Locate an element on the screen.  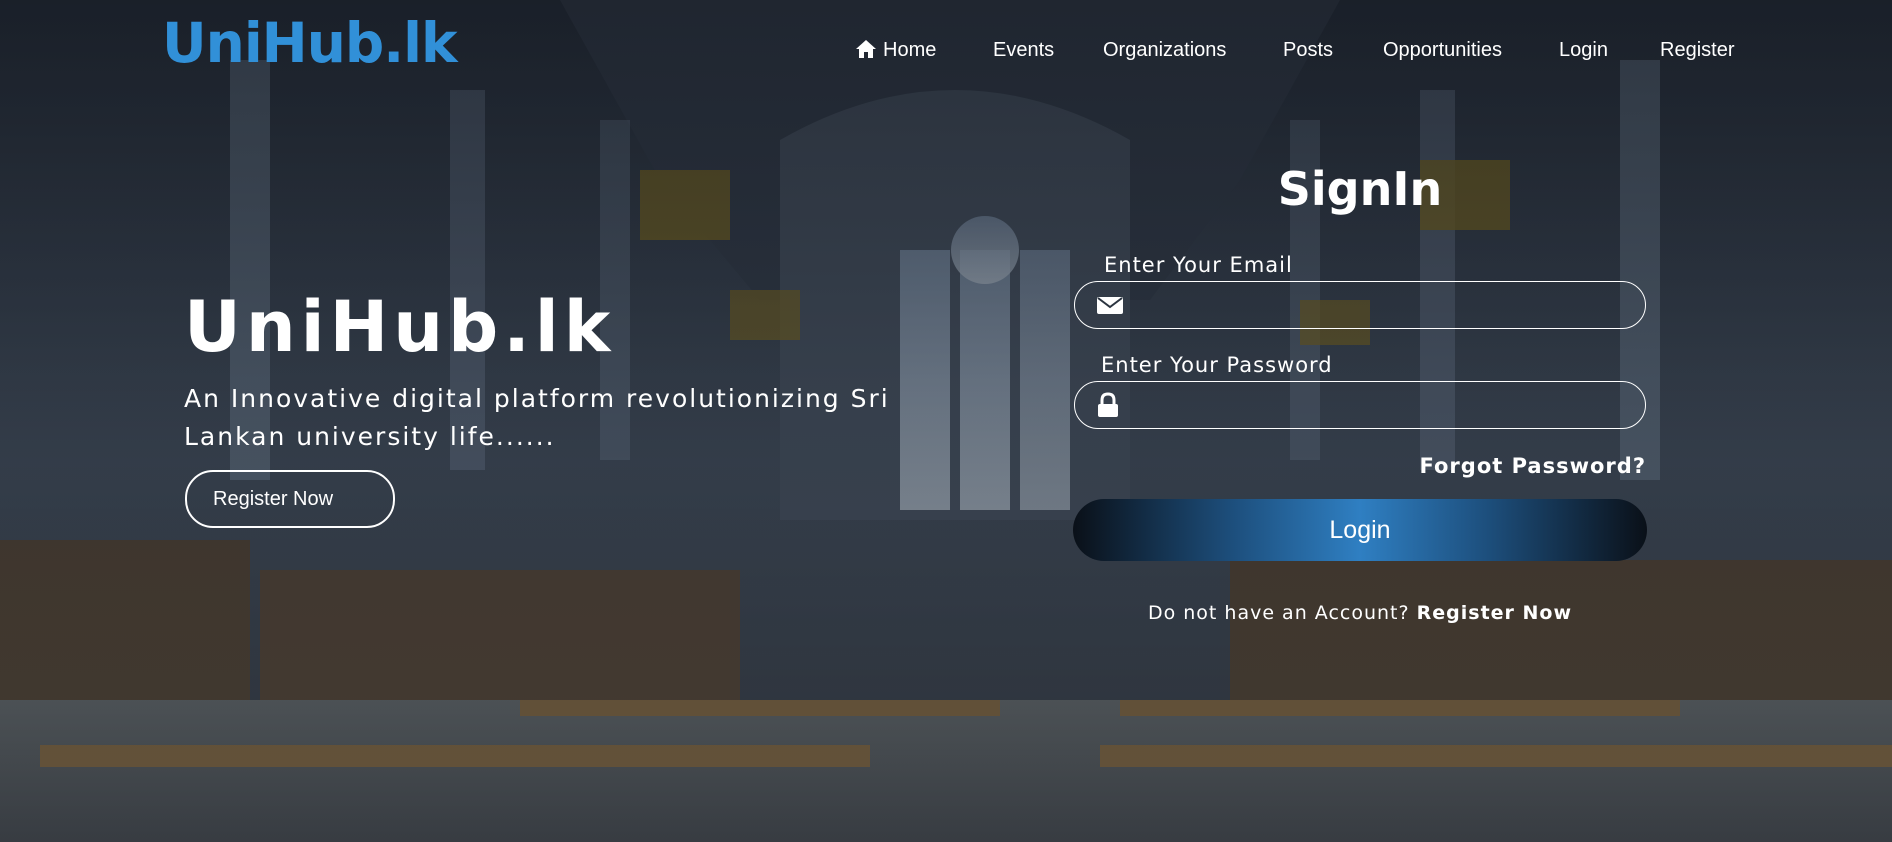
nav-item-home: Home is located at coordinates (895, 51).